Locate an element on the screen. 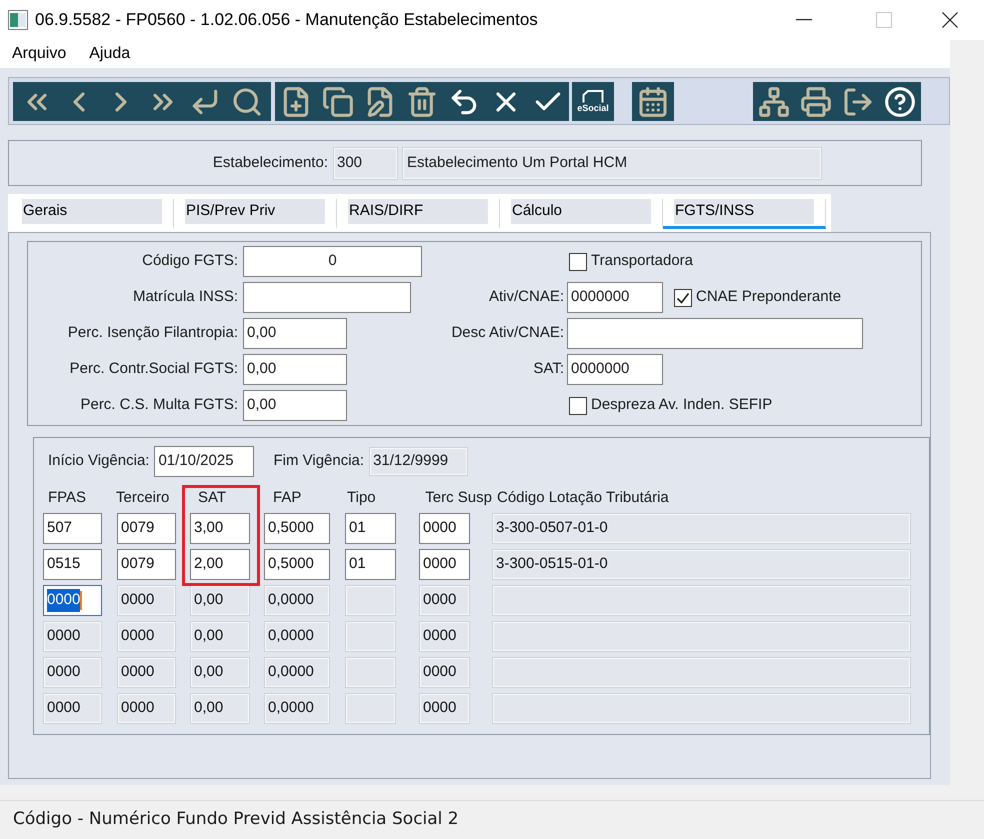 Image resolution: width=984 pixels, height=839 pixels. input-field: 507 is located at coordinates (72, 528).